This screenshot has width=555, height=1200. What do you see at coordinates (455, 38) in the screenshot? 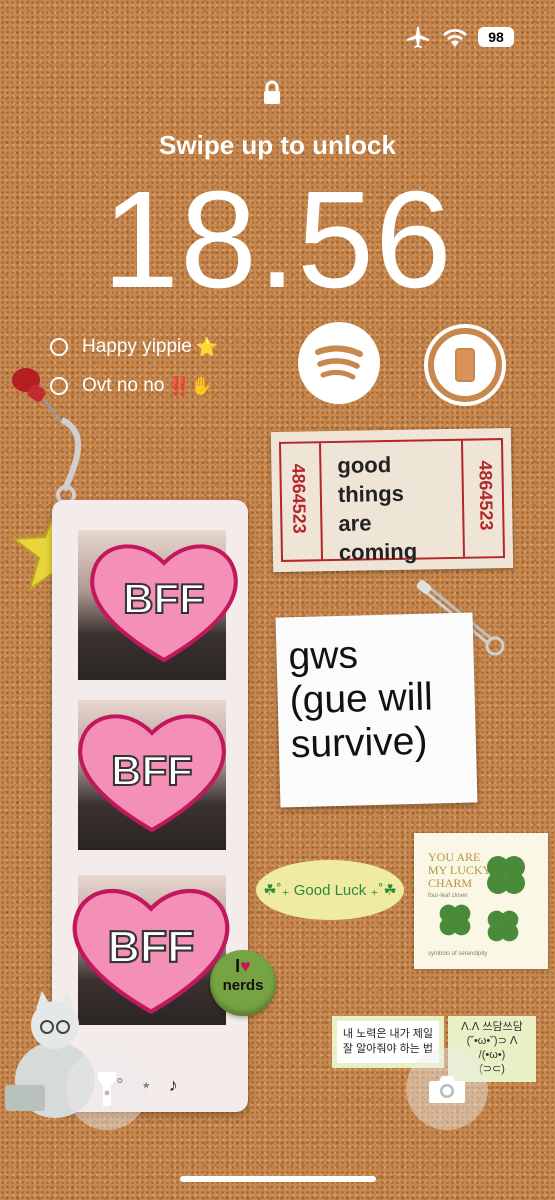
I see `wifi-icon` at bounding box center [455, 38].